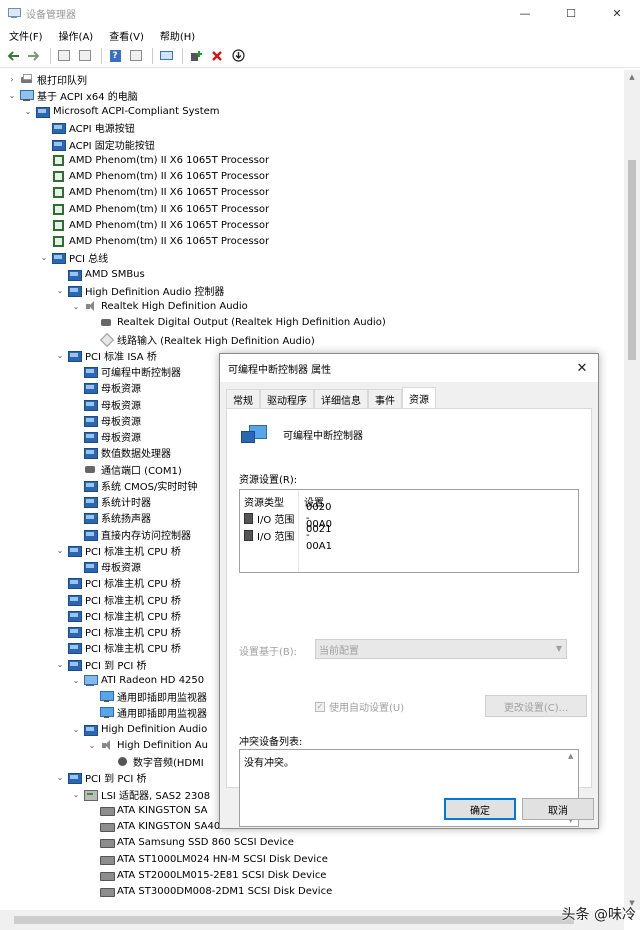 The width and height of the screenshot is (640, 930). What do you see at coordinates (125, 35) in the screenshot?
I see `menu-view: 查看(V)` at bounding box center [125, 35].